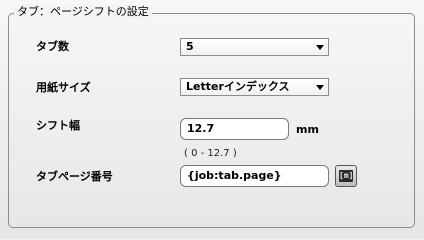  What do you see at coordinates (190, 46) in the screenshot?
I see `tab-count-value: 5` at bounding box center [190, 46].